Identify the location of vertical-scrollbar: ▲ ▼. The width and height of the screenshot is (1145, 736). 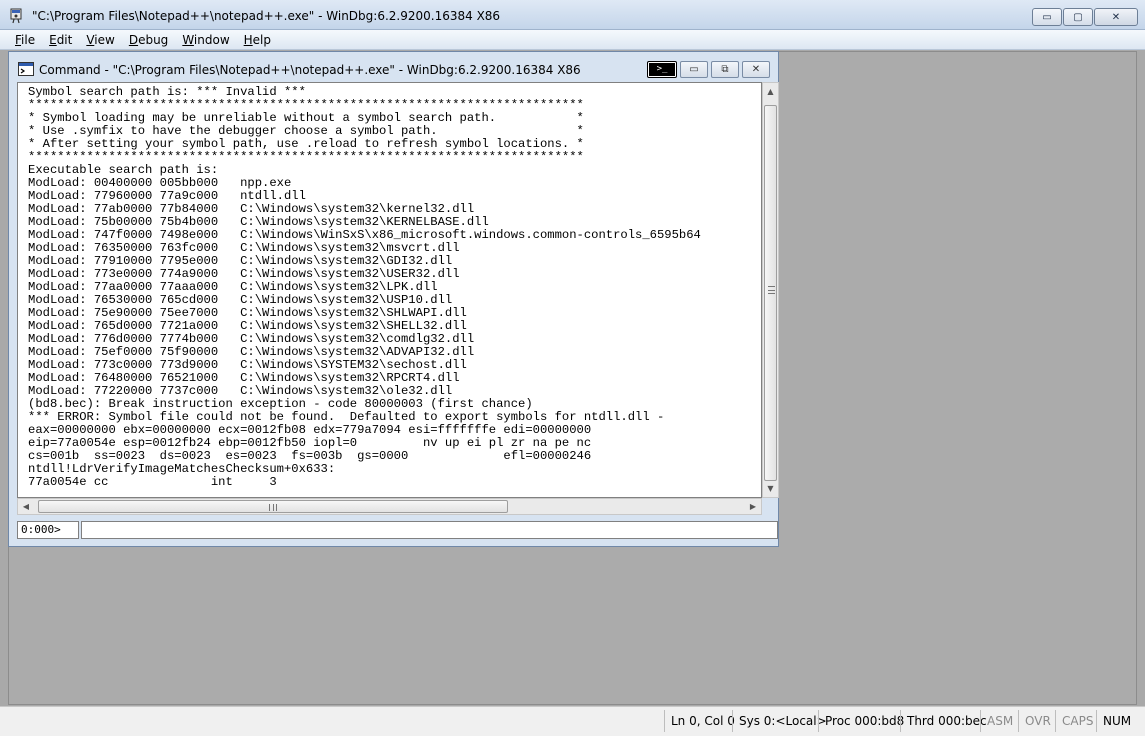
(770, 290).